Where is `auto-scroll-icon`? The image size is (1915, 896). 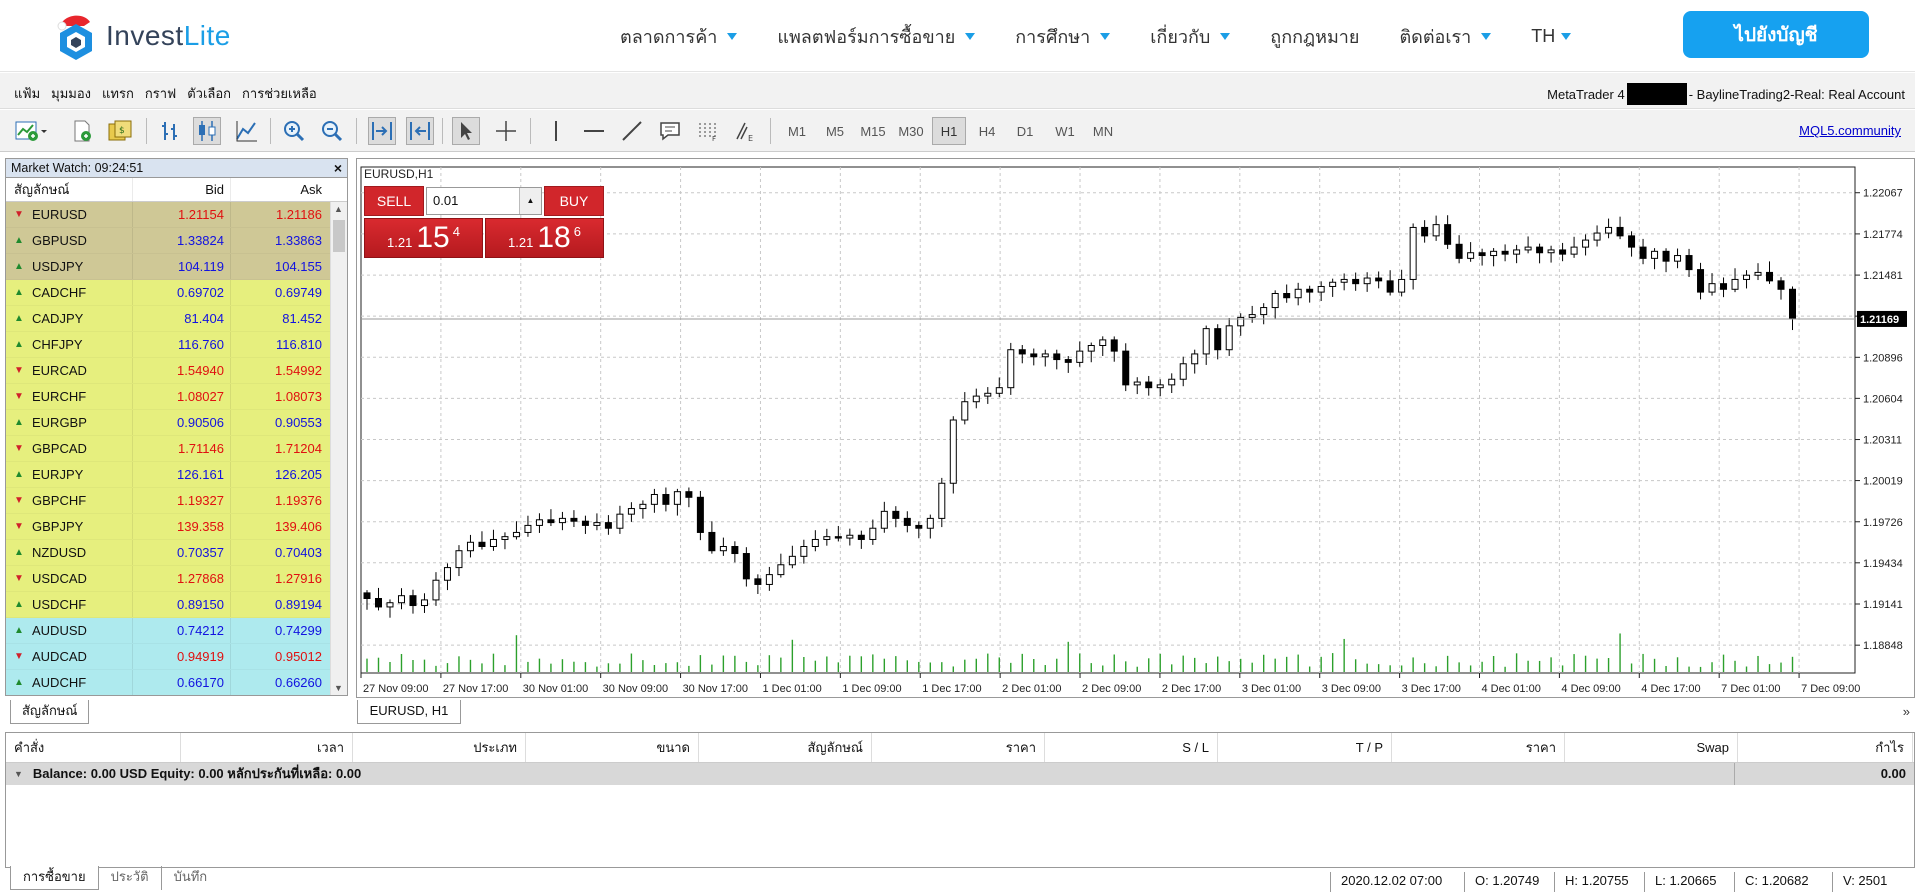 auto-scroll-icon is located at coordinates (382, 131).